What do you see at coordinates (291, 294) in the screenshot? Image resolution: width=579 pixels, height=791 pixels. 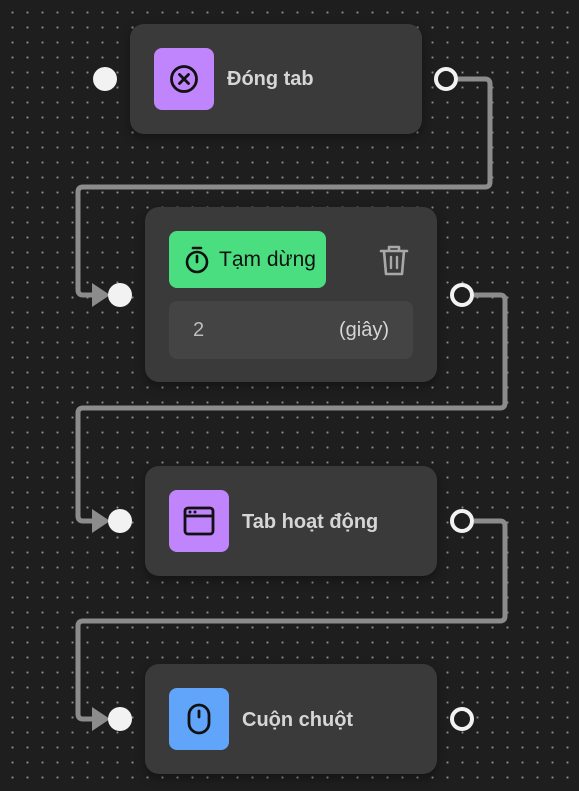 I see `node-pause: Tạm dừng 2 (giây)` at bounding box center [291, 294].